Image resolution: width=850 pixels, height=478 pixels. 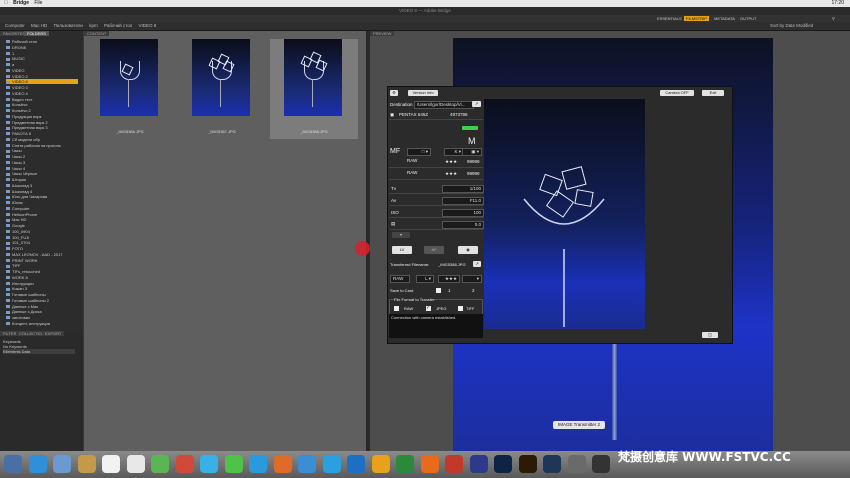 What do you see at coordinates (434, 250) in the screenshot?
I see `af-button: AF` at bounding box center [434, 250].